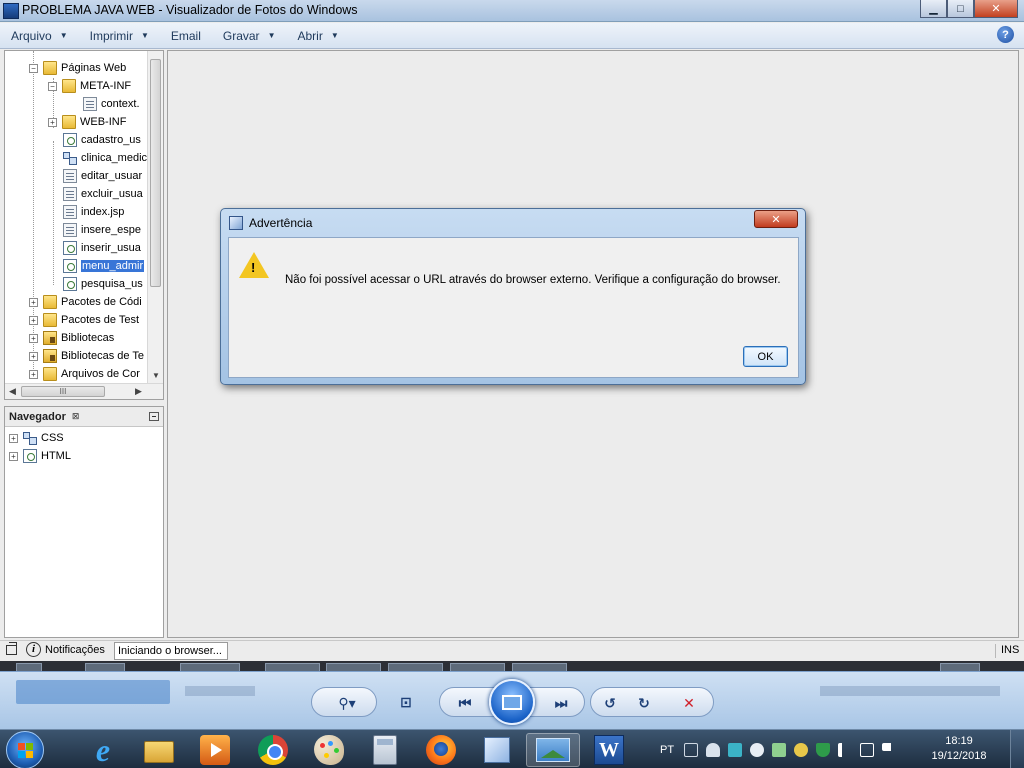 Image resolution: width=1024 pixels, height=768 pixels. What do you see at coordinates (385, 750) in the screenshot?
I see `calculator-icon` at bounding box center [385, 750].